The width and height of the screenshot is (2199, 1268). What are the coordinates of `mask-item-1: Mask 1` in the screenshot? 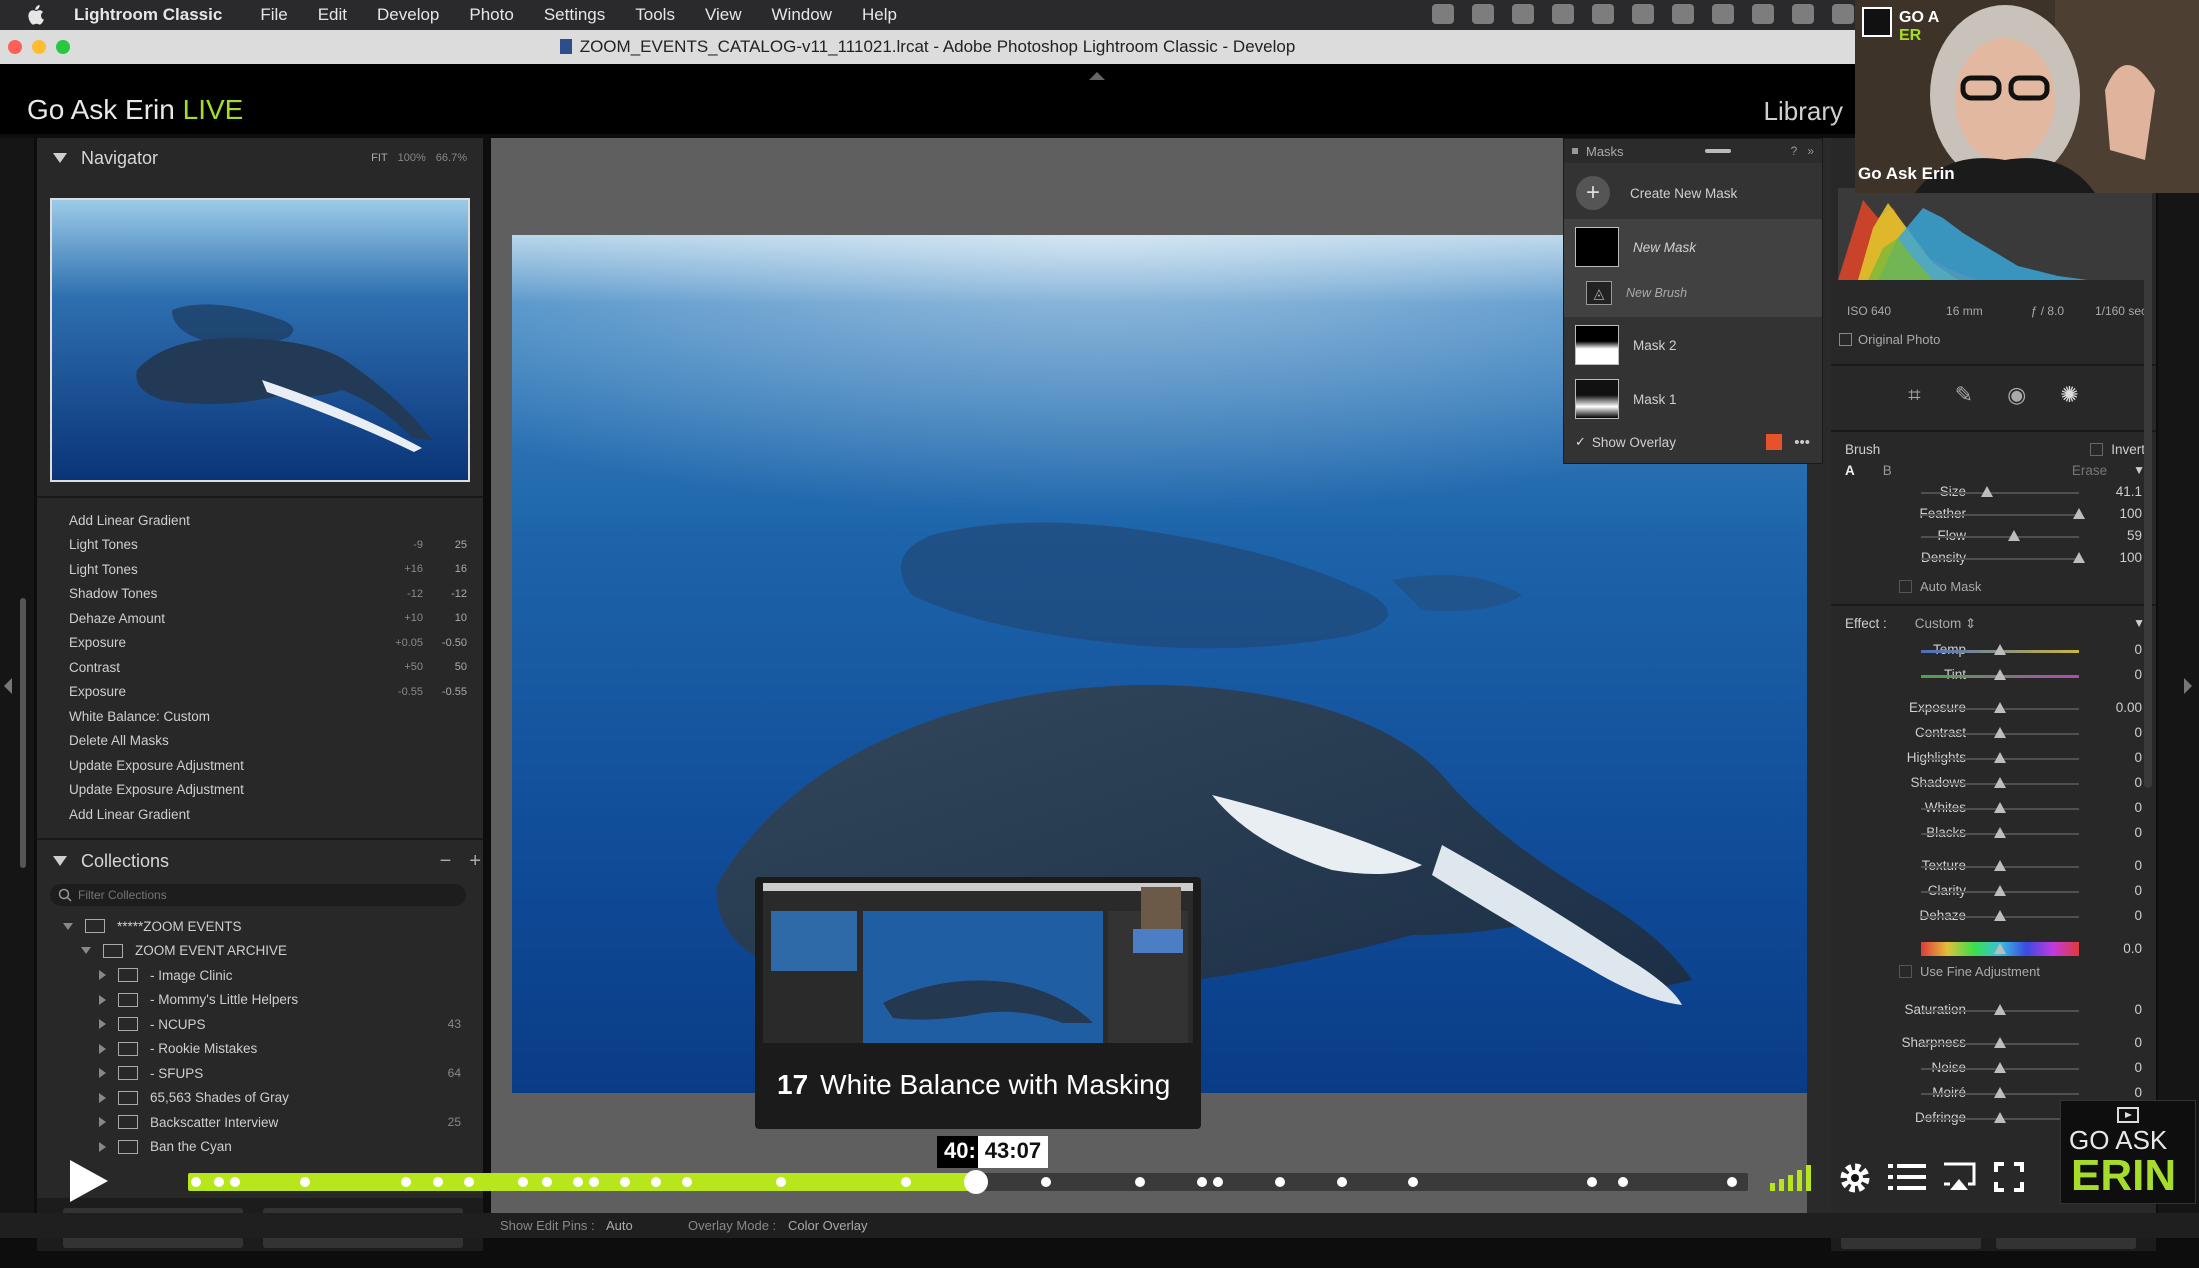 It's located at (1693, 399).